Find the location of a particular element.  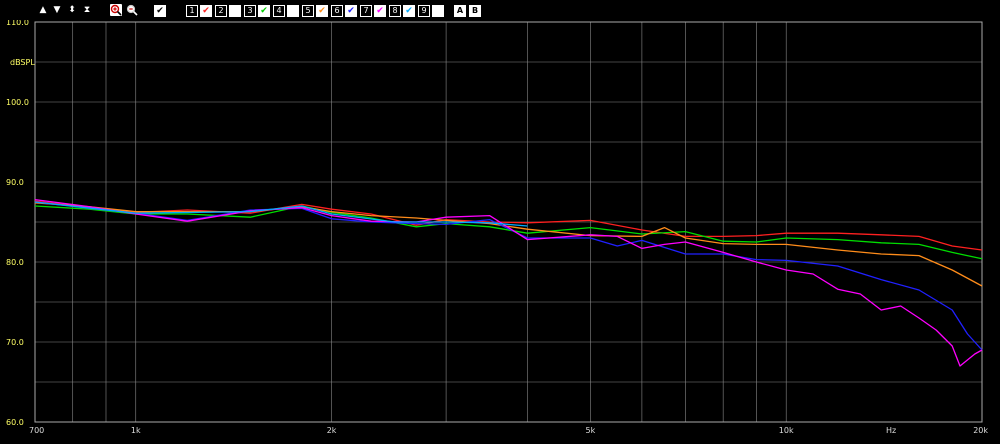

channel-3-checkbox: ✔ is located at coordinates (264, 11).